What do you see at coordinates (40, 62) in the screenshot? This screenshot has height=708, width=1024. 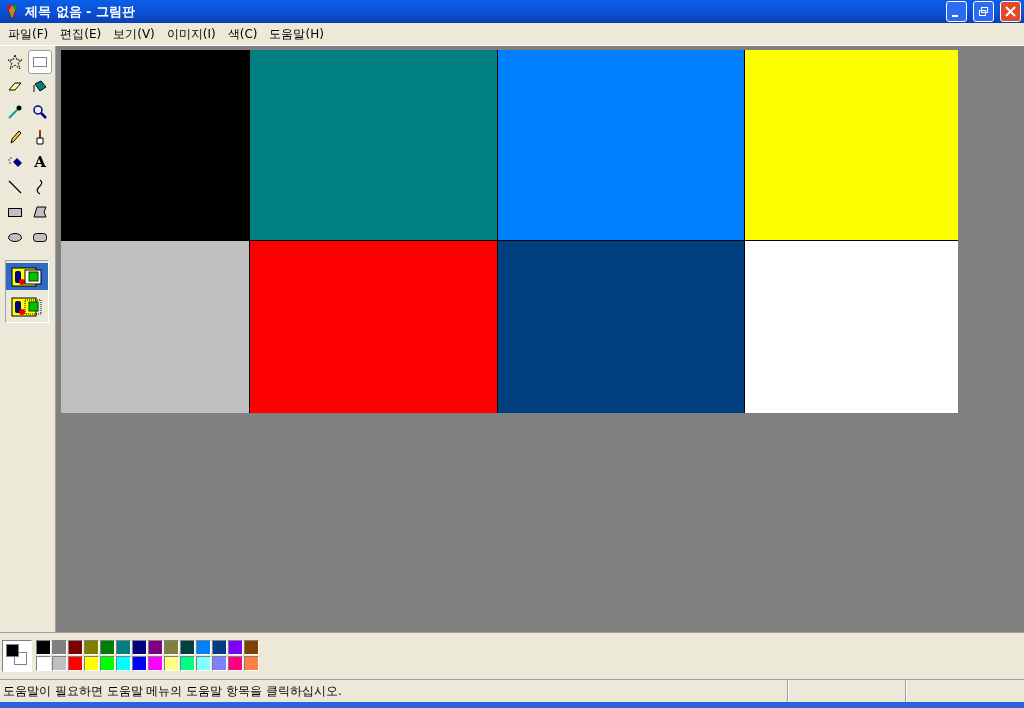 I see `select-icon` at bounding box center [40, 62].